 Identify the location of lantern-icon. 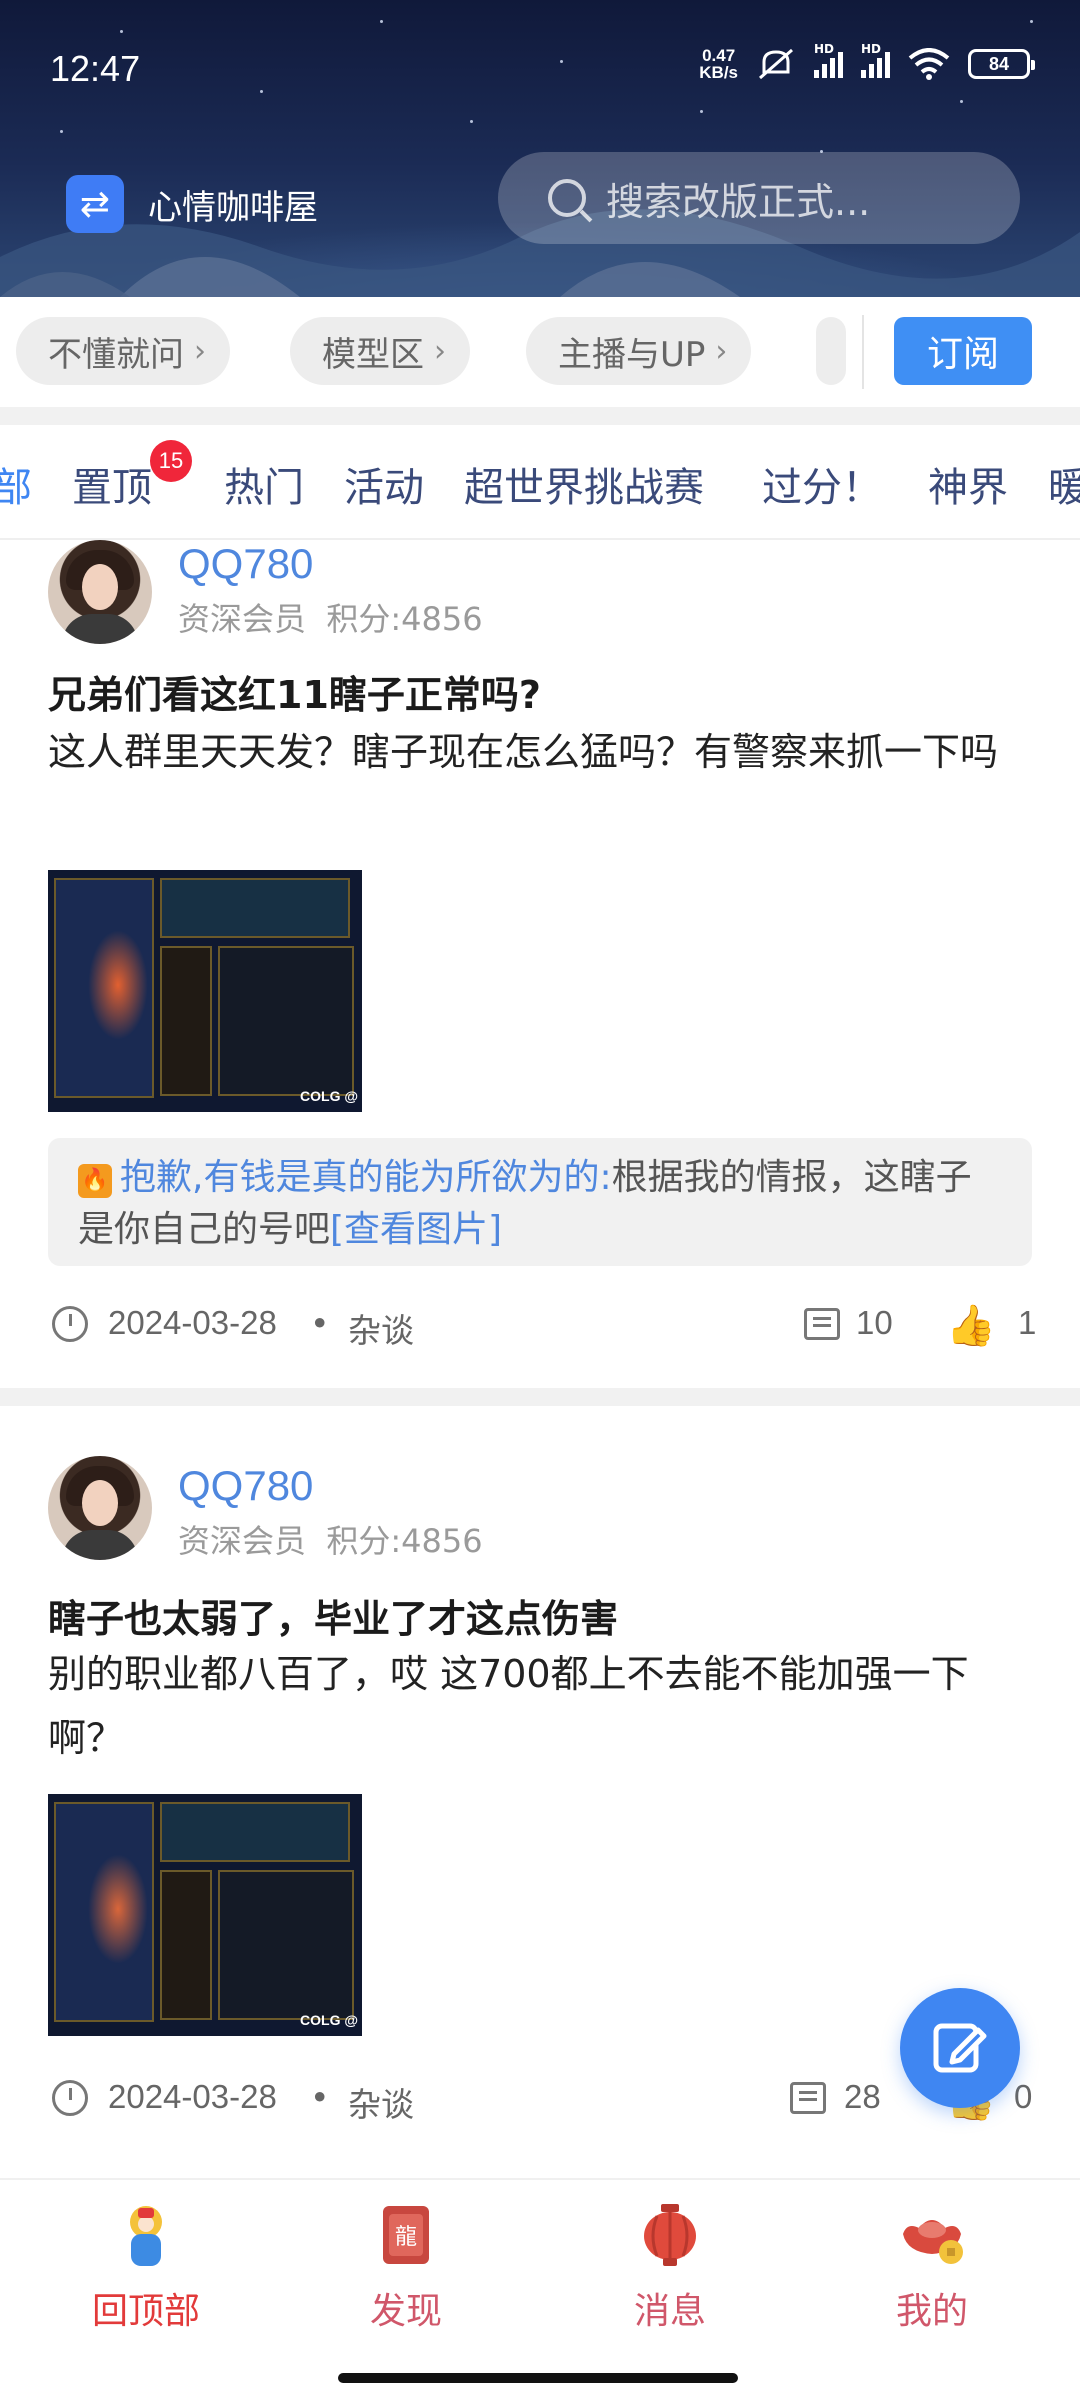
(670, 2235).